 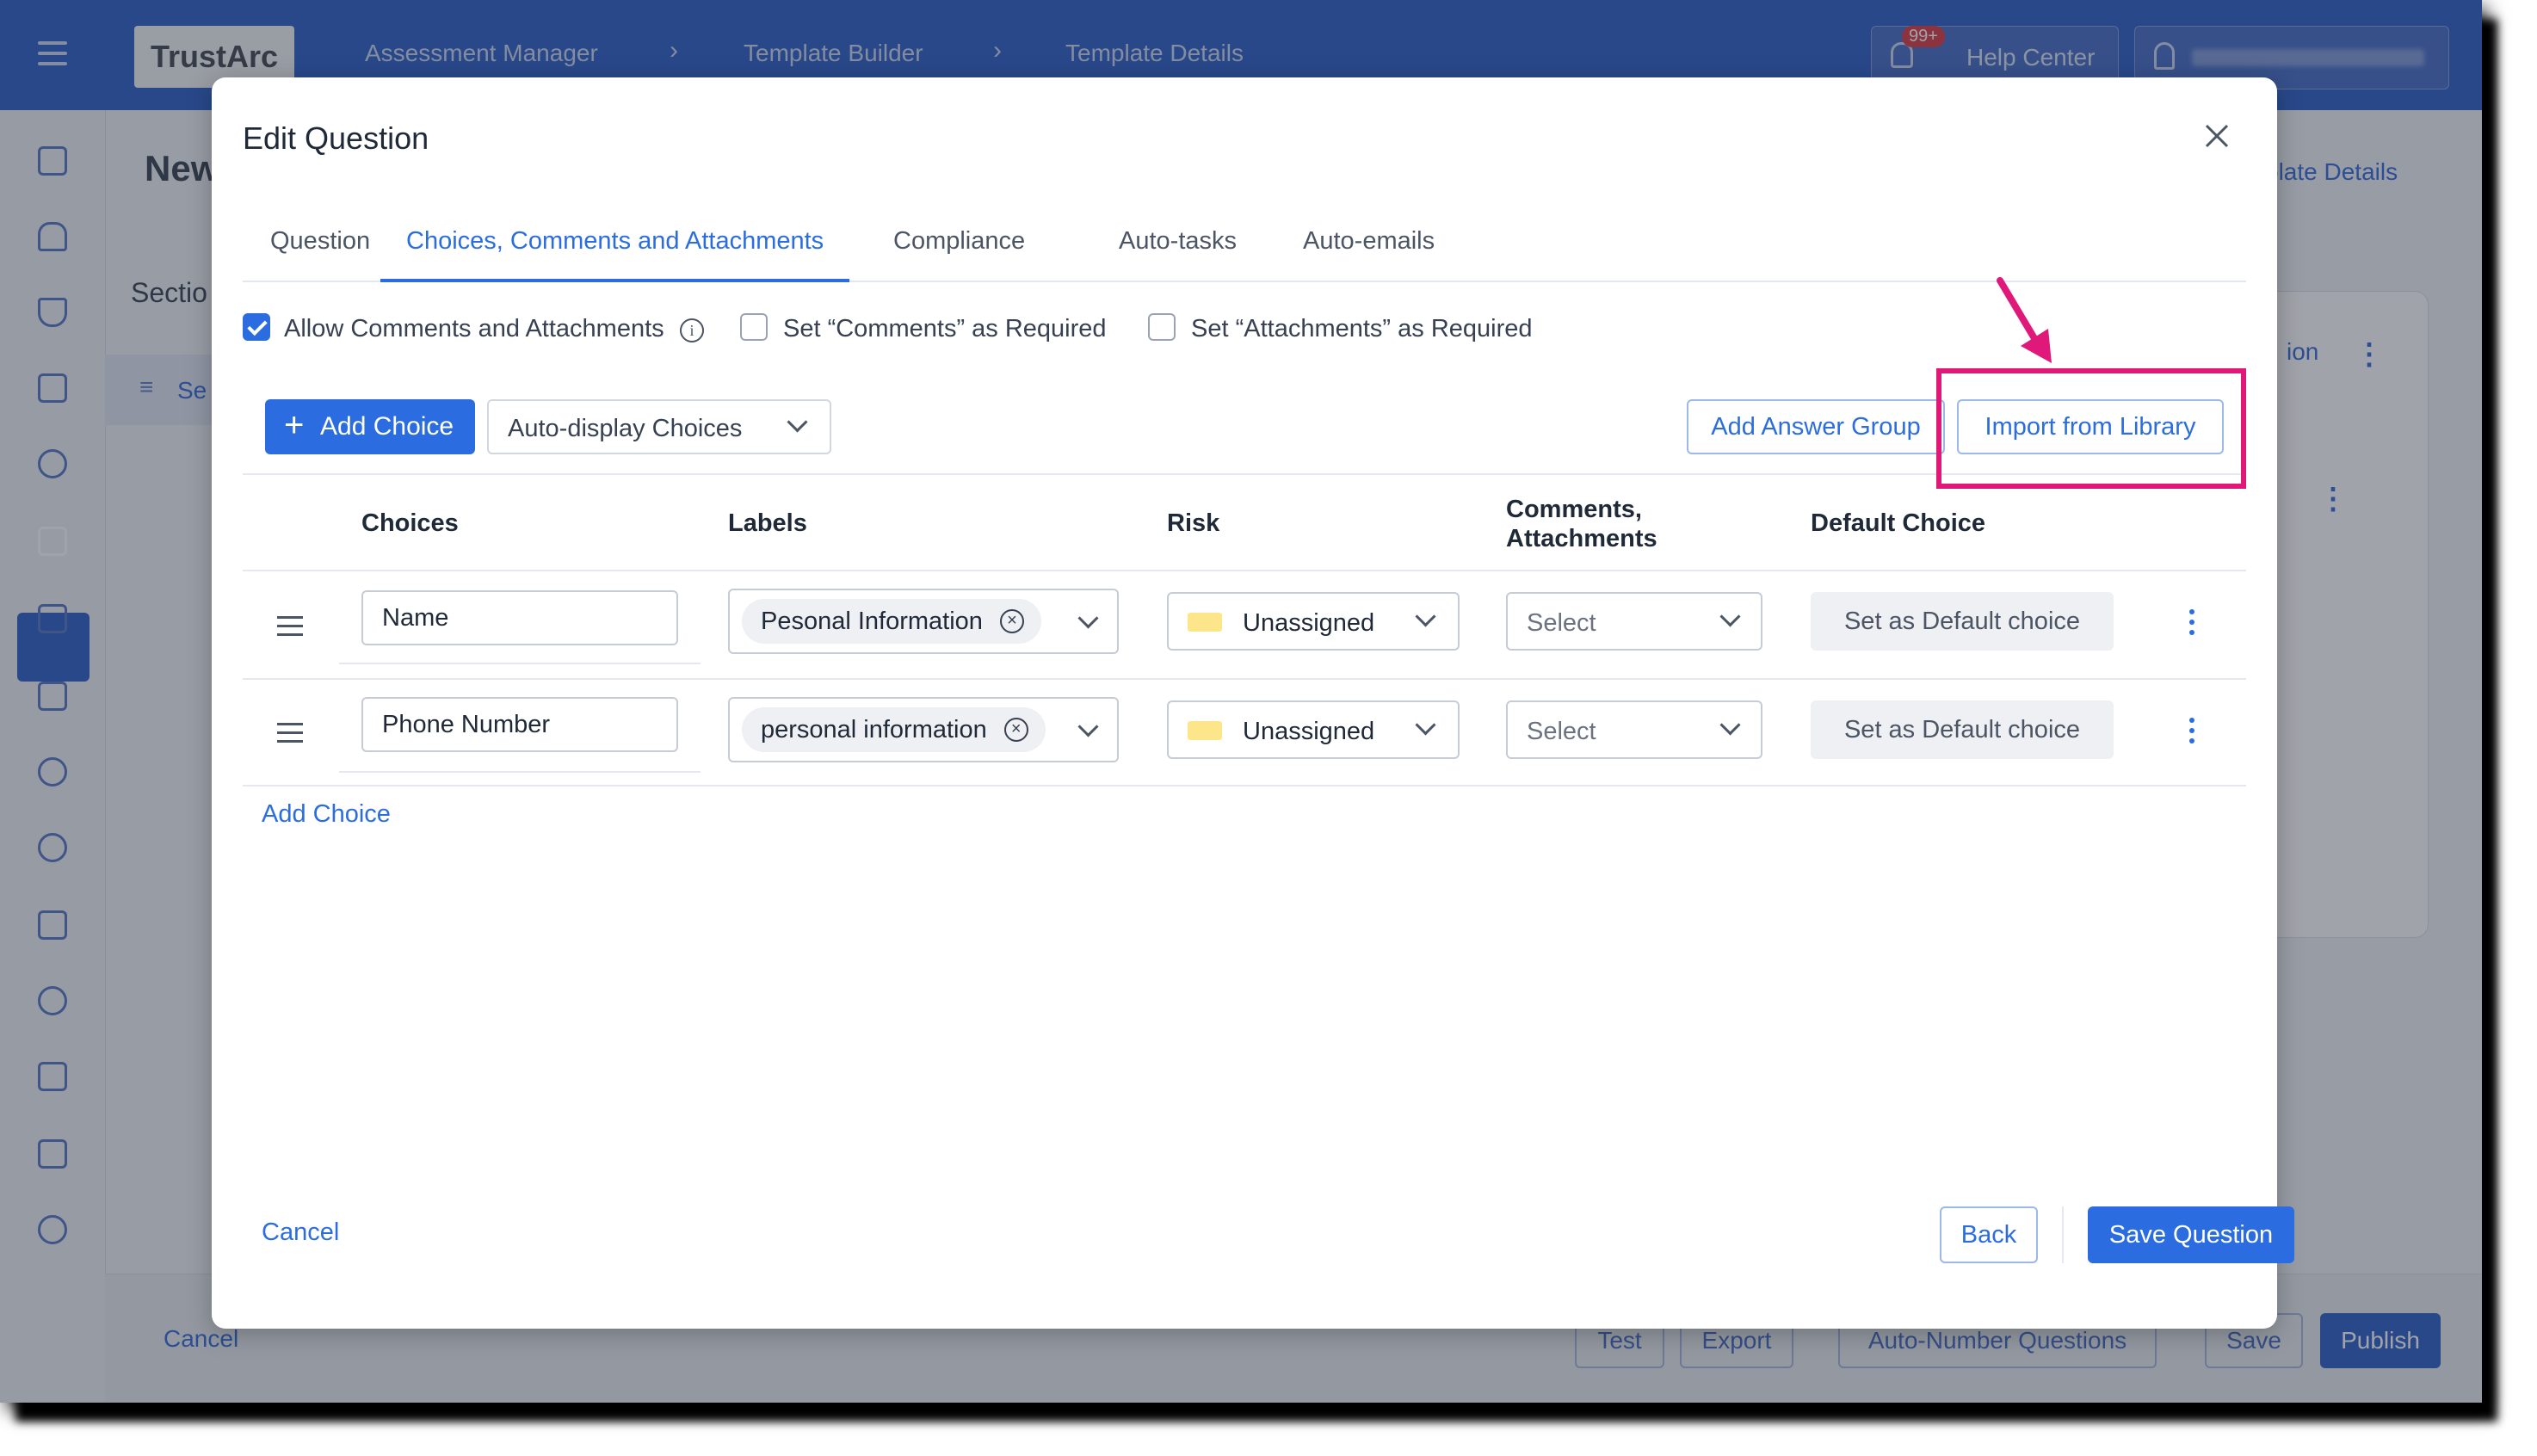 I want to click on label-chip: Pesonal Information ×, so click(x=891, y=622).